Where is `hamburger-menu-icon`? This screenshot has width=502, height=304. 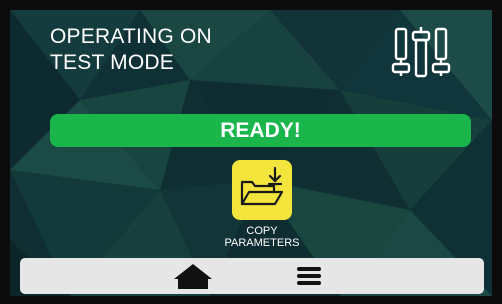
hamburger-menu-icon is located at coordinates (309, 276).